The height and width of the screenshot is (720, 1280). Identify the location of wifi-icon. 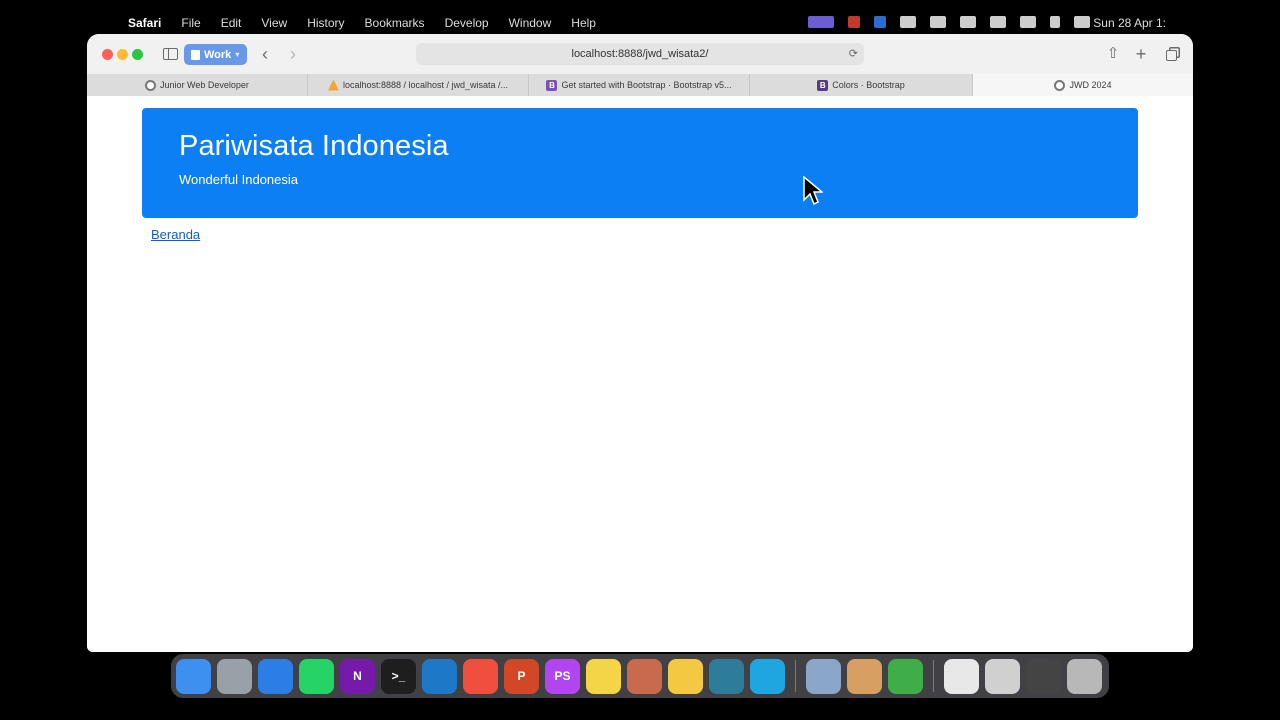
(1028, 22).